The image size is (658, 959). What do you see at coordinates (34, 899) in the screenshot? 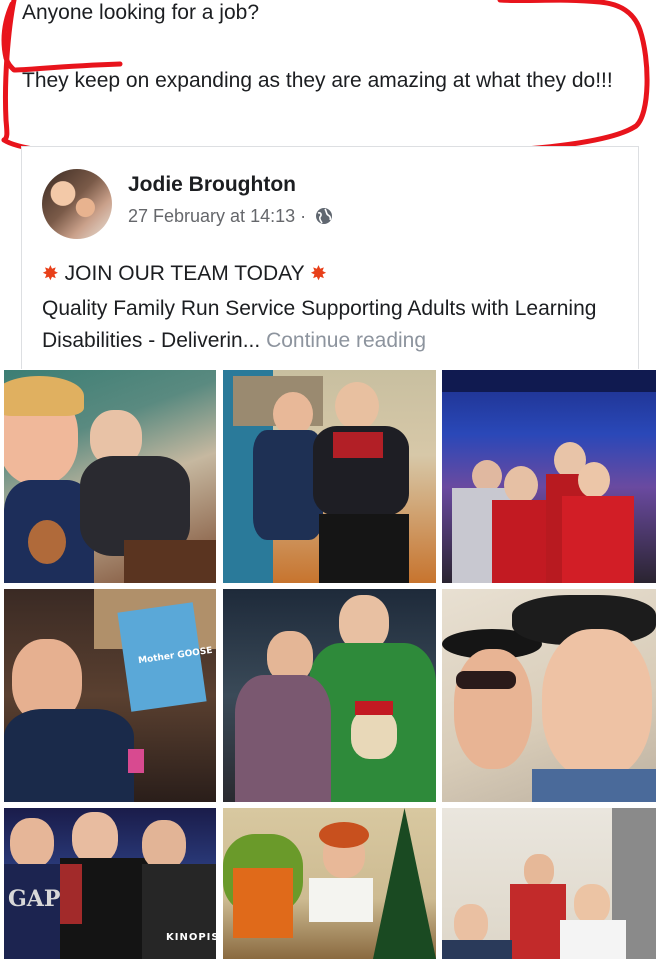
I see `shirt-print: GAP` at bounding box center [34, 899].